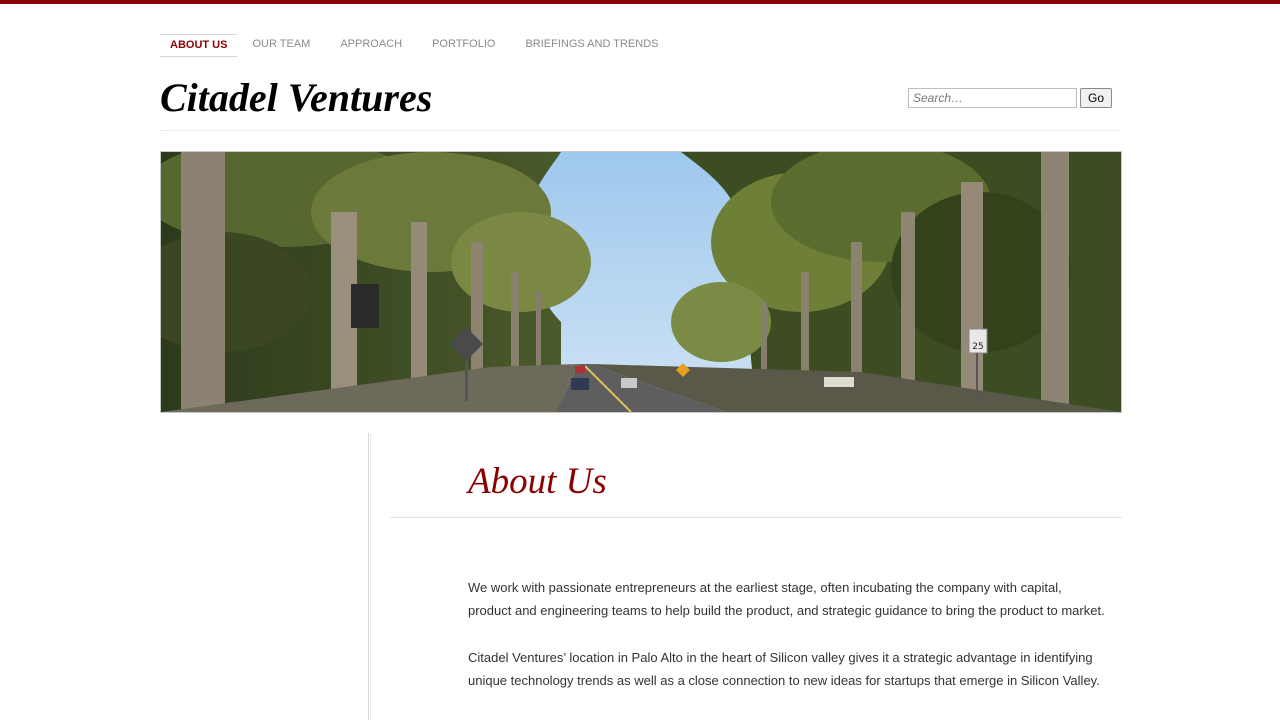 The width and height of the screenshot is (1280, 720). I want to click on site-title: Citadel Ventures, so click(296, 98).